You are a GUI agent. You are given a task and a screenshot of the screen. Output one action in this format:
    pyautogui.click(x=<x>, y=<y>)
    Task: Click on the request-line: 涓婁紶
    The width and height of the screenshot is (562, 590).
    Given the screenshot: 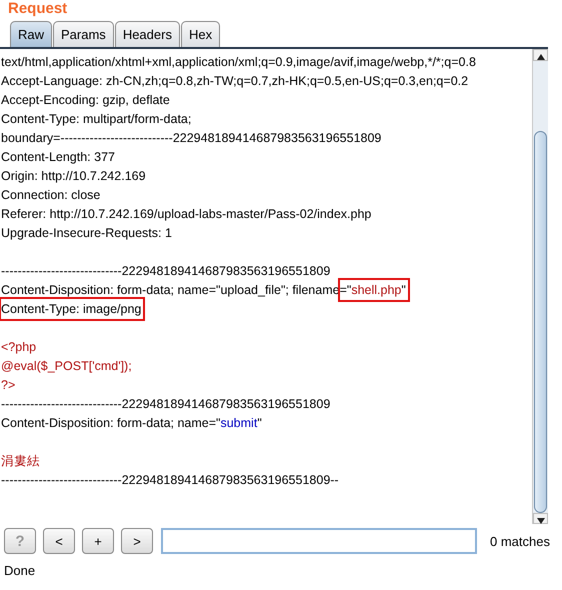 What is the action you would take?
    pyautogui.click(x=21, y=461)
    